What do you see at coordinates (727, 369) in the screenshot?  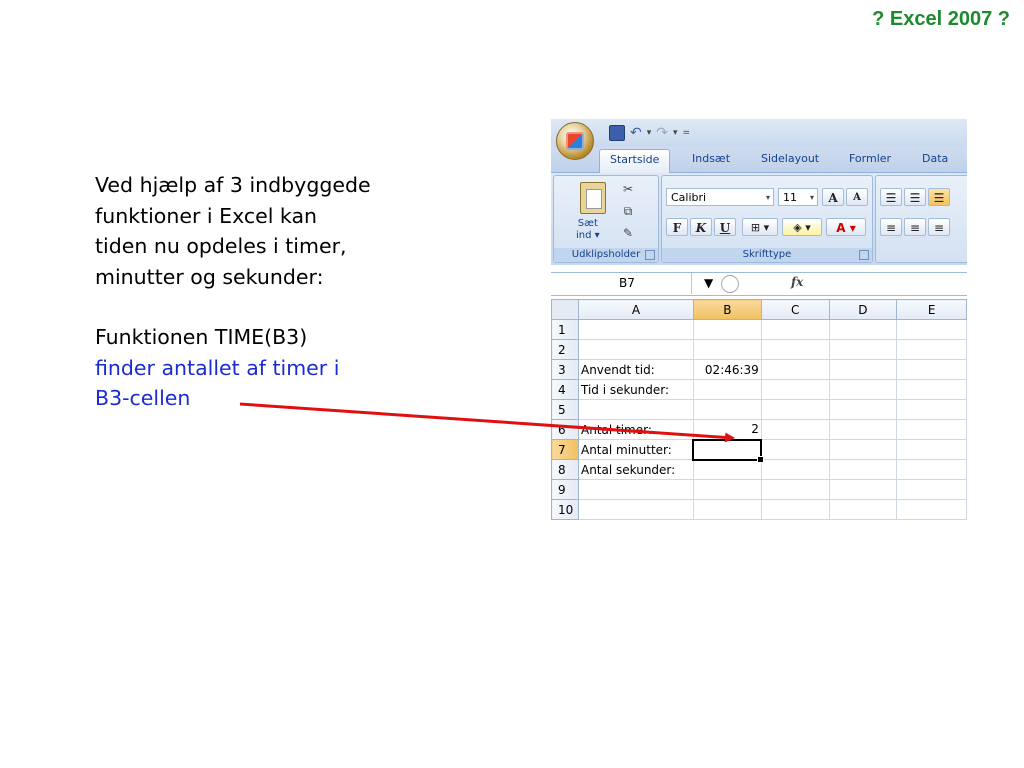 I see `cell-b: 02:46:39` at bounding box center [727, 369].